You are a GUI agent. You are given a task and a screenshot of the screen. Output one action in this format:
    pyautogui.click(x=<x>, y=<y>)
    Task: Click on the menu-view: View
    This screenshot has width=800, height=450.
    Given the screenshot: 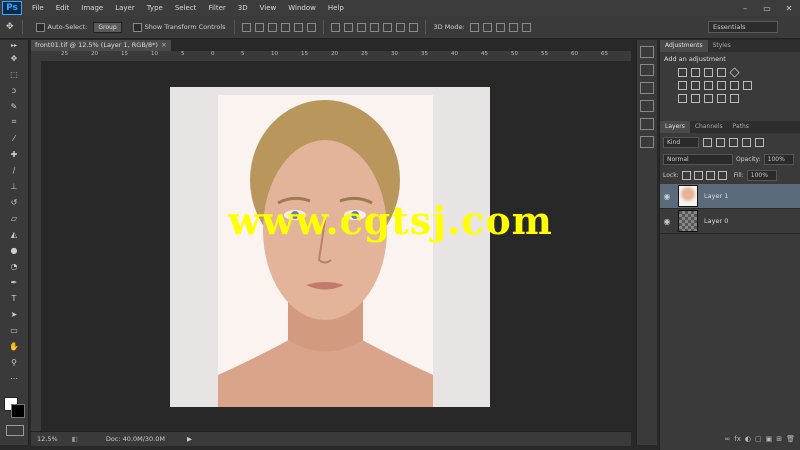 What is the action you would take?
    pyautogui.click(x=268, y=8)
    